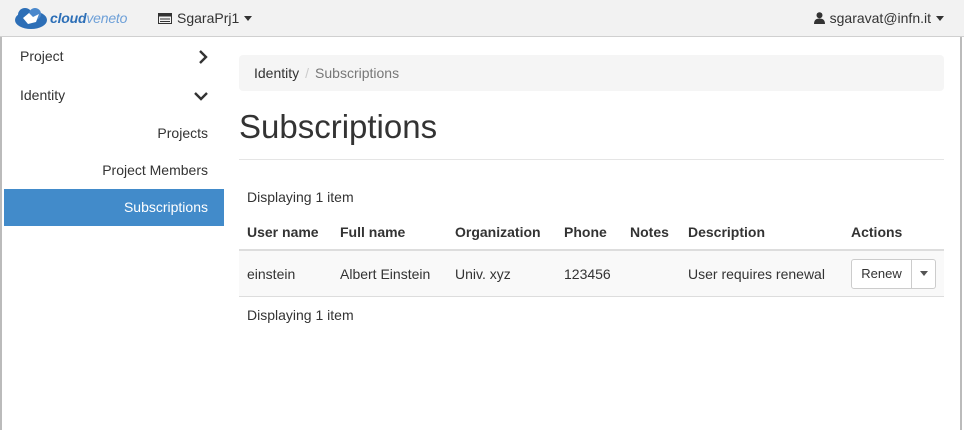 Image resolution: width=964 pixels, height=431 pixels. I want to click on row-actions-group: Renew, so click(893, 273).